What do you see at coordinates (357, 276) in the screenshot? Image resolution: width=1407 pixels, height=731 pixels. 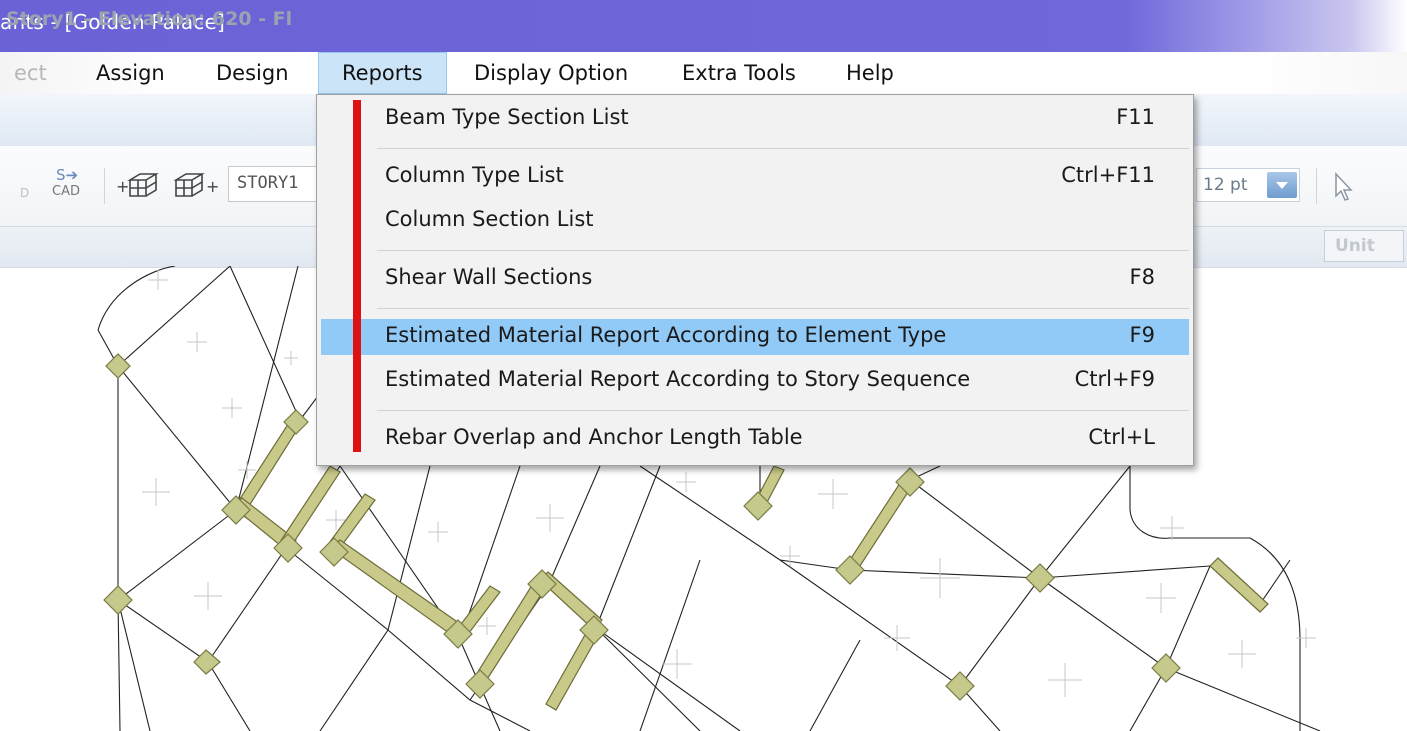 I see `annotation-highlight-bar` at bounding box center [357, 276].